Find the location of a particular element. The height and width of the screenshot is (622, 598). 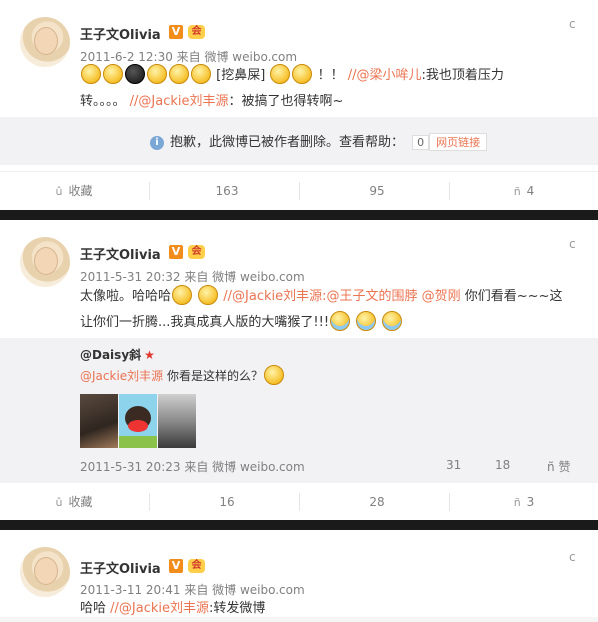

exclaim-text: ！！ is located at coordinates (330, 75).